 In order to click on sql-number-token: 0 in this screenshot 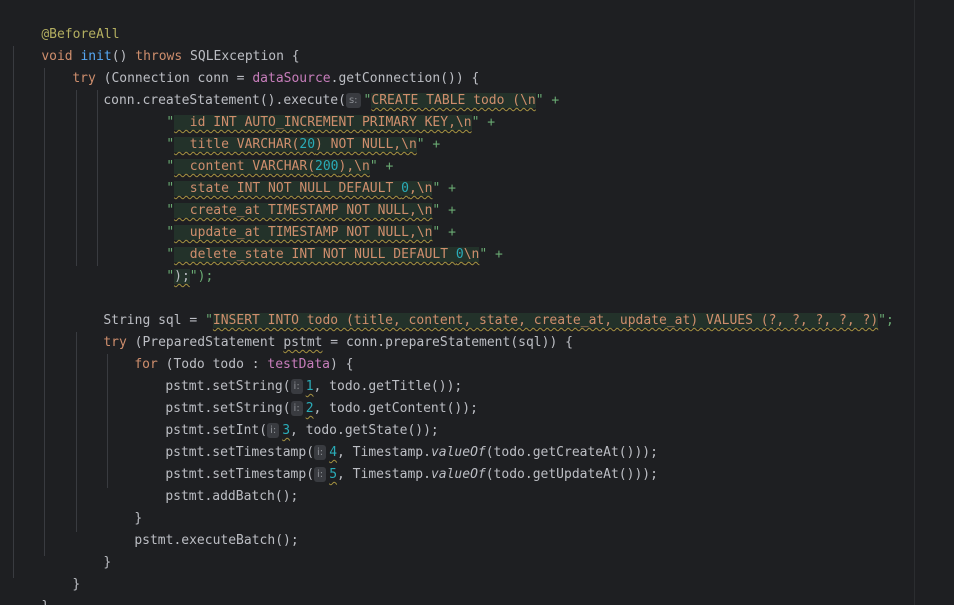, I will do `click(459, 254)`.